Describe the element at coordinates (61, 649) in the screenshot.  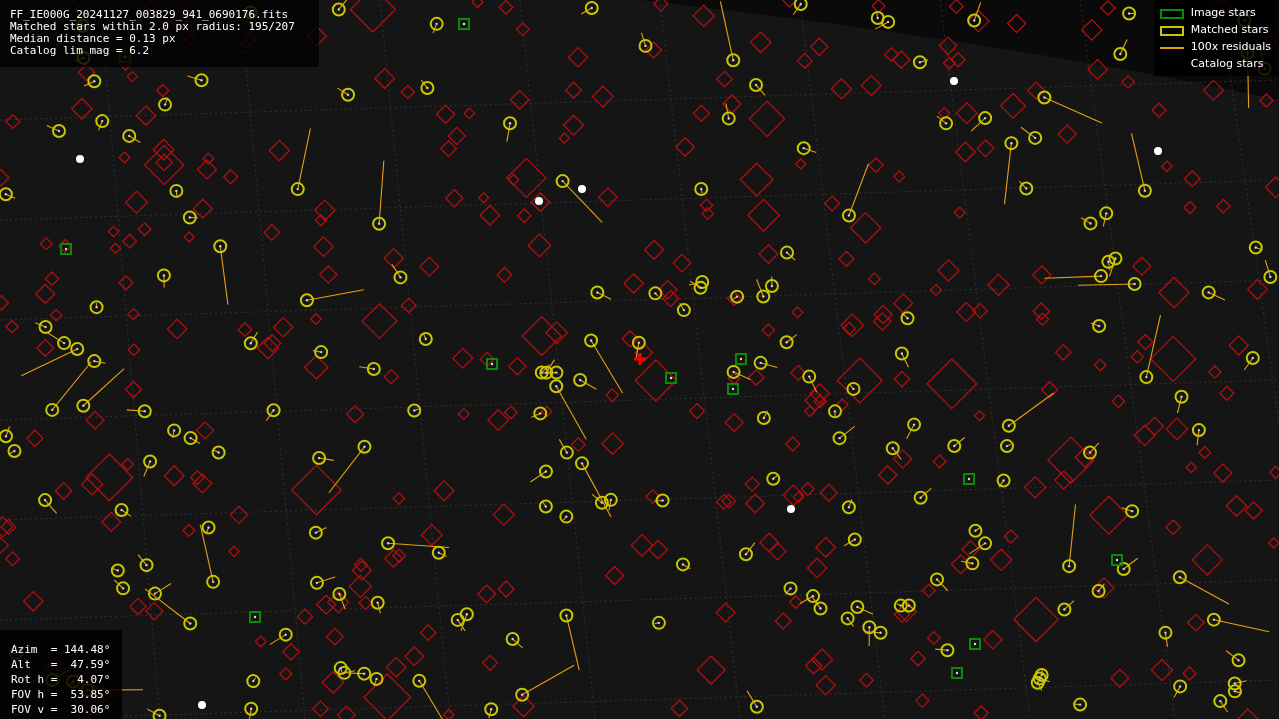
I see `pointing-text: Azim = 144.48°` at that location.